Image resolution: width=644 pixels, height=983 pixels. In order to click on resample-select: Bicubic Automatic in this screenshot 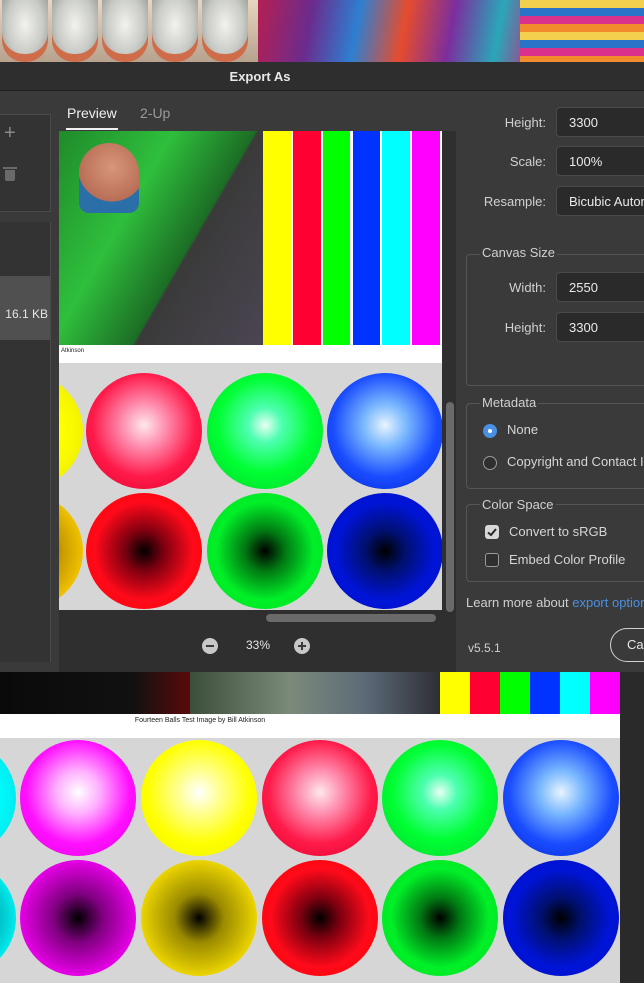, I will do `click(600, 201)`.